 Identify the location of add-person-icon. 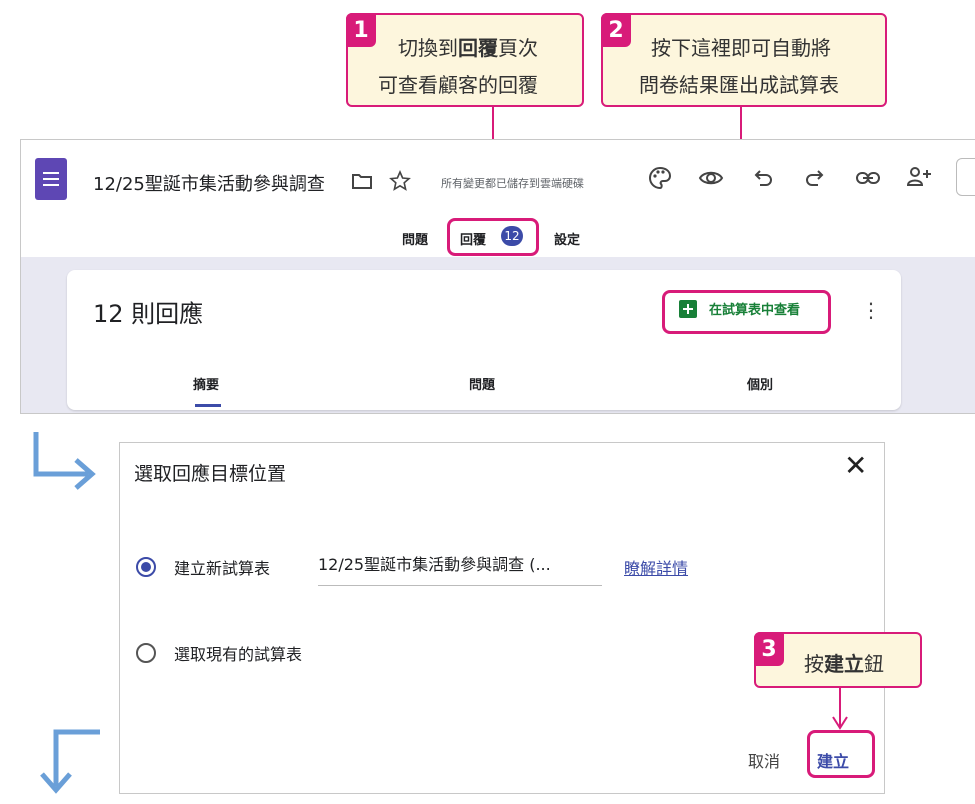
(919, 177).